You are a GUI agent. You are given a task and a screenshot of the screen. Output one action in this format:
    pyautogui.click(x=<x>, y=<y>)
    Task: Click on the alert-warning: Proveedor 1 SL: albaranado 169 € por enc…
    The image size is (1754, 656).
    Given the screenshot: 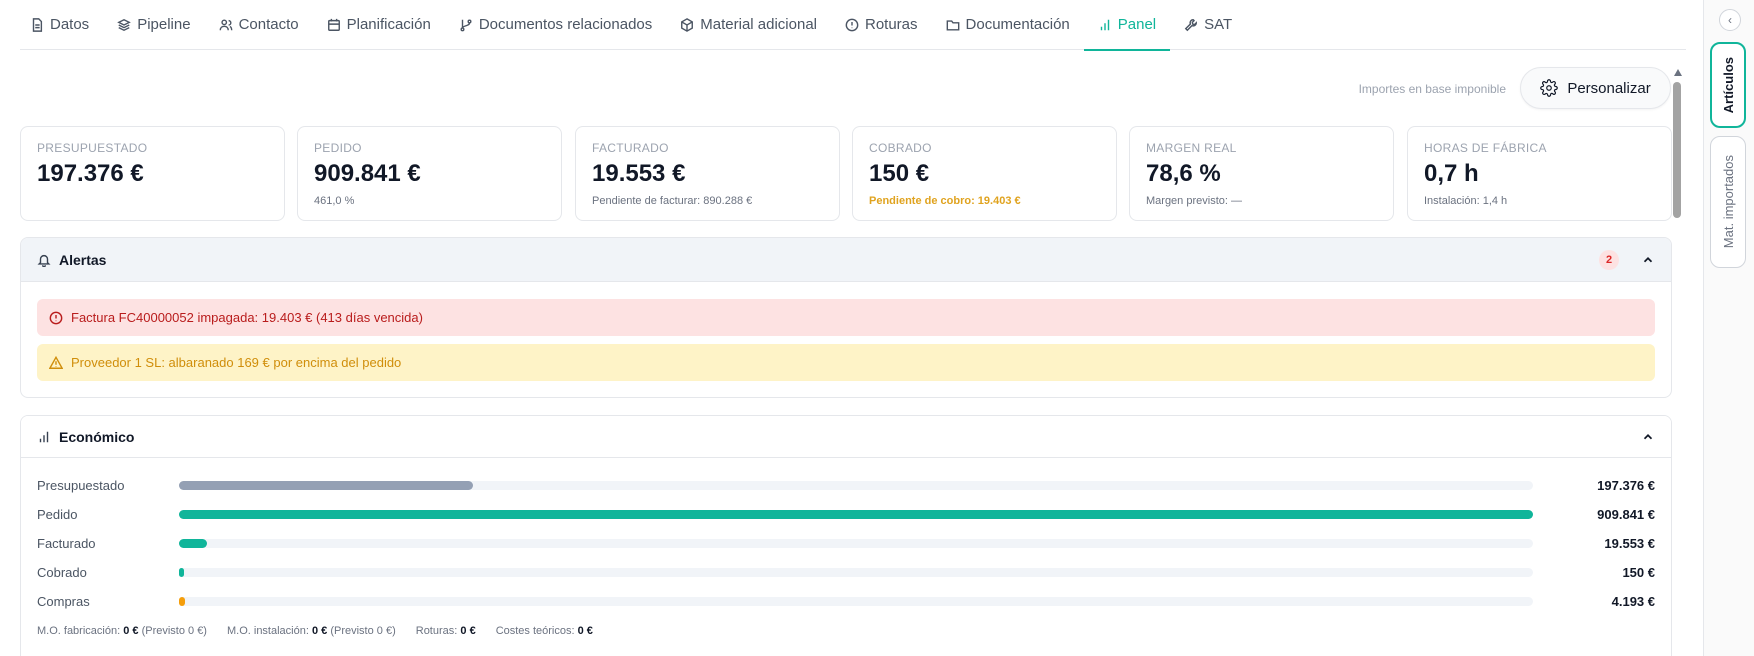 What is the action you would take?
    pyautogui.click(x=846, y=362)
    